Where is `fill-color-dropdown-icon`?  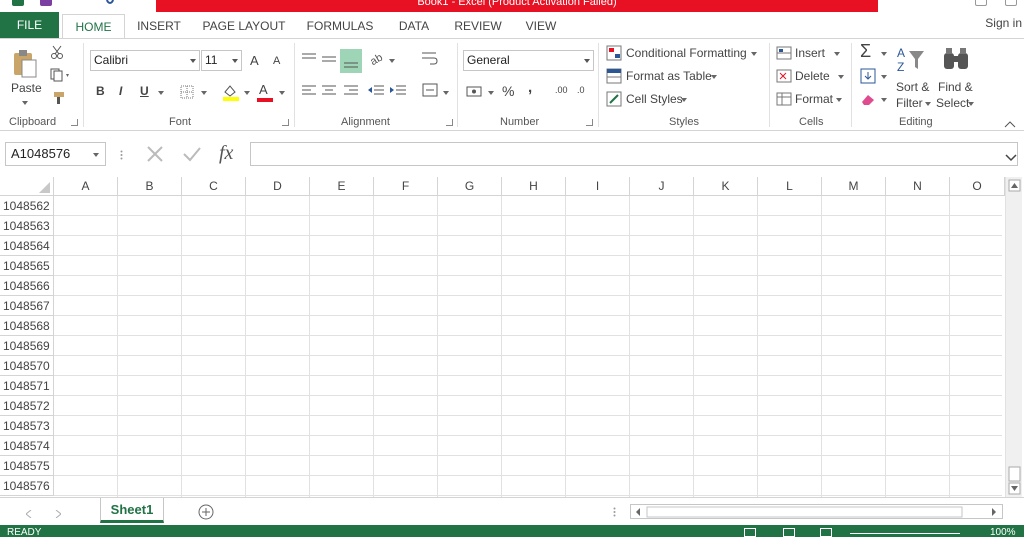
fill-color-dropdown-icon is located at coordinates (247, 93).